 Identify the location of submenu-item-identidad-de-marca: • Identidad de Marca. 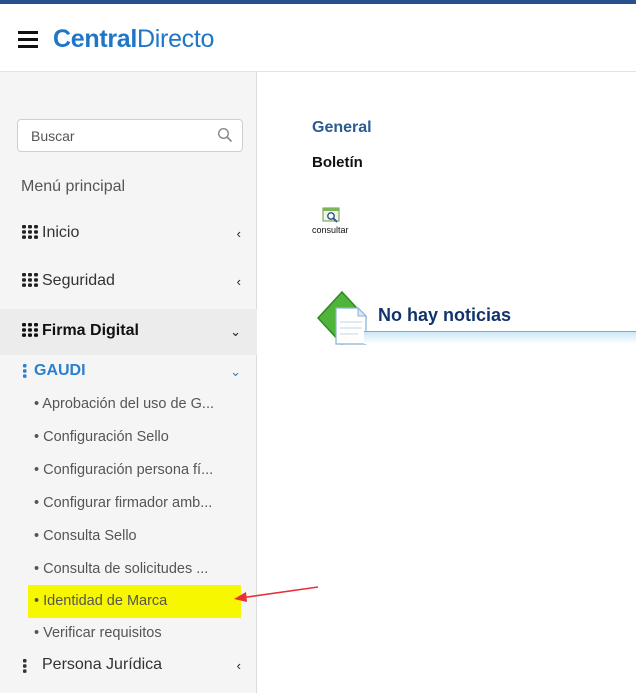
(128, 602).